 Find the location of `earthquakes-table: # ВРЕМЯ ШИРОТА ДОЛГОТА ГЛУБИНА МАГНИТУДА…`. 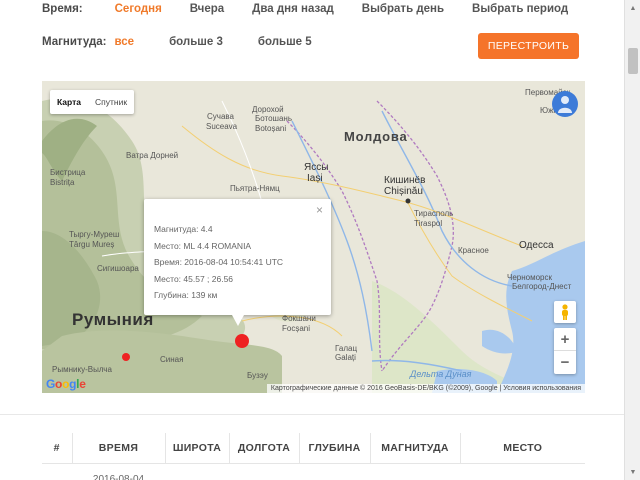

earthquakes-table: # ВРЕМЯ ШИРОТА ДОЛГОТА ГЛУБИНА МАГНИТУДА… is located at coordinates (313, 456).